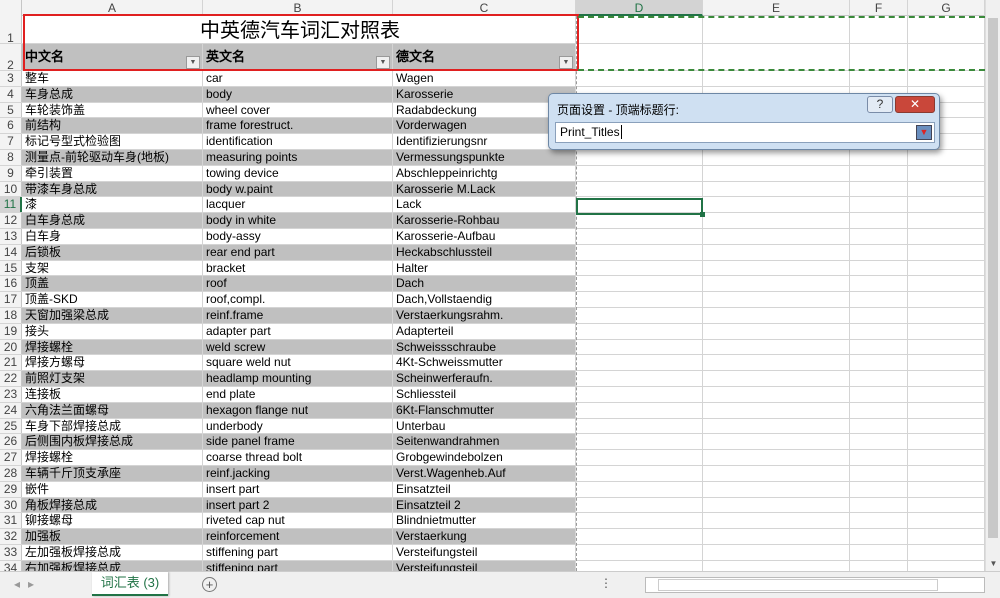 This screenshot has height=598, width=1000. Describe the element at coordinates (640, 207) in the screenshot. I see `active-cell-d11` at that location.